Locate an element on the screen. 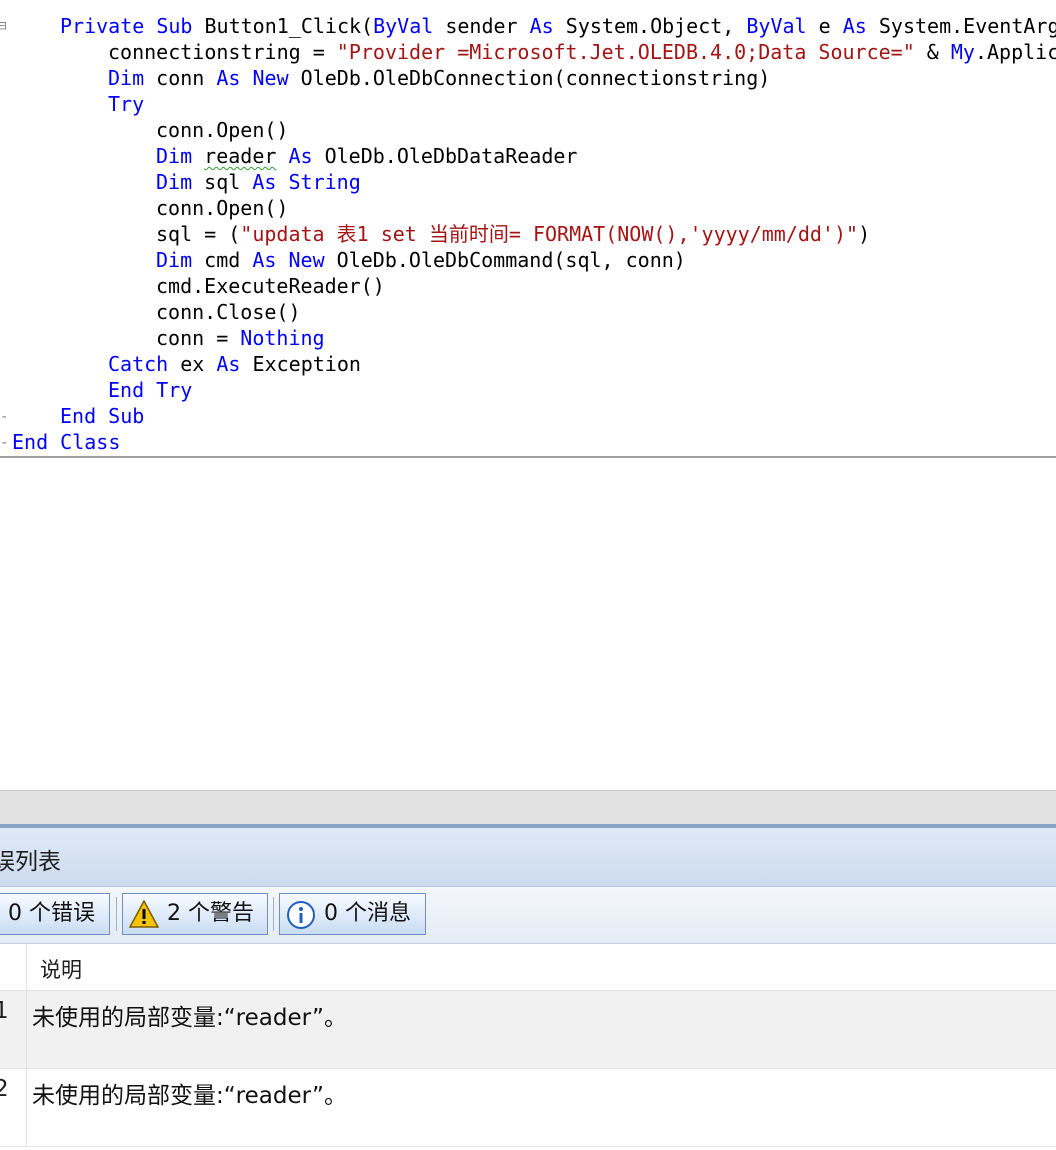 Image resolution: width=1056 pixels, height=1150 pixels. code-warning-token: reader is located at coordinates (240, 156).